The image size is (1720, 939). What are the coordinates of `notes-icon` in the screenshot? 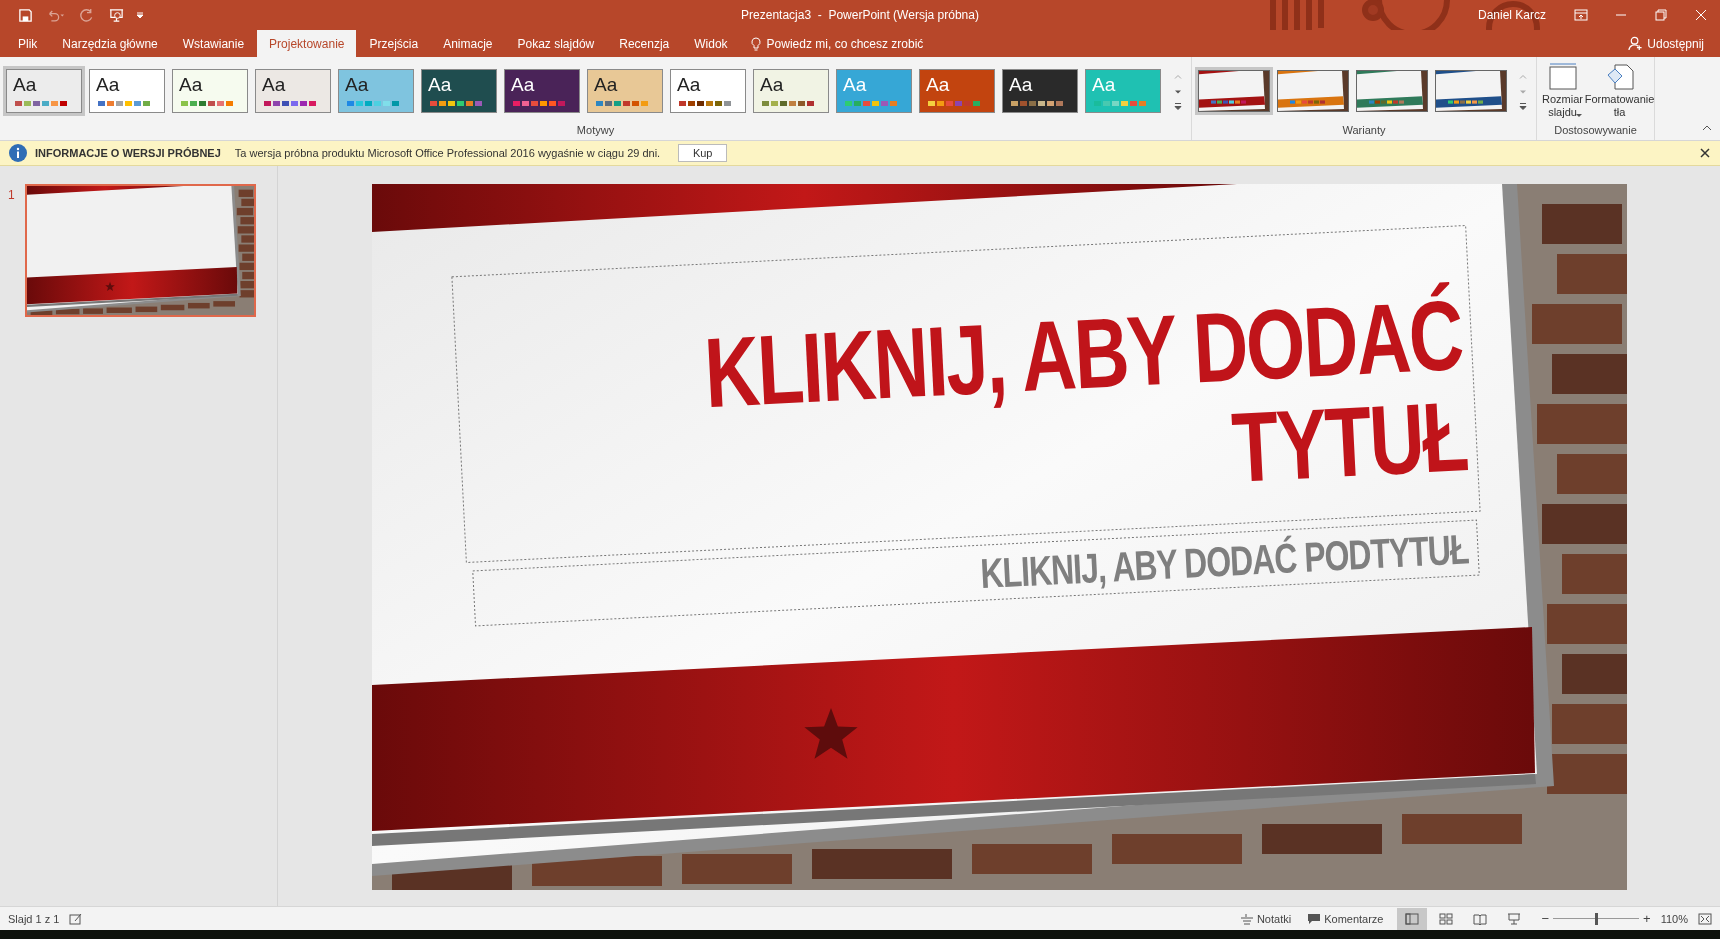 It's located at (1246, 918).